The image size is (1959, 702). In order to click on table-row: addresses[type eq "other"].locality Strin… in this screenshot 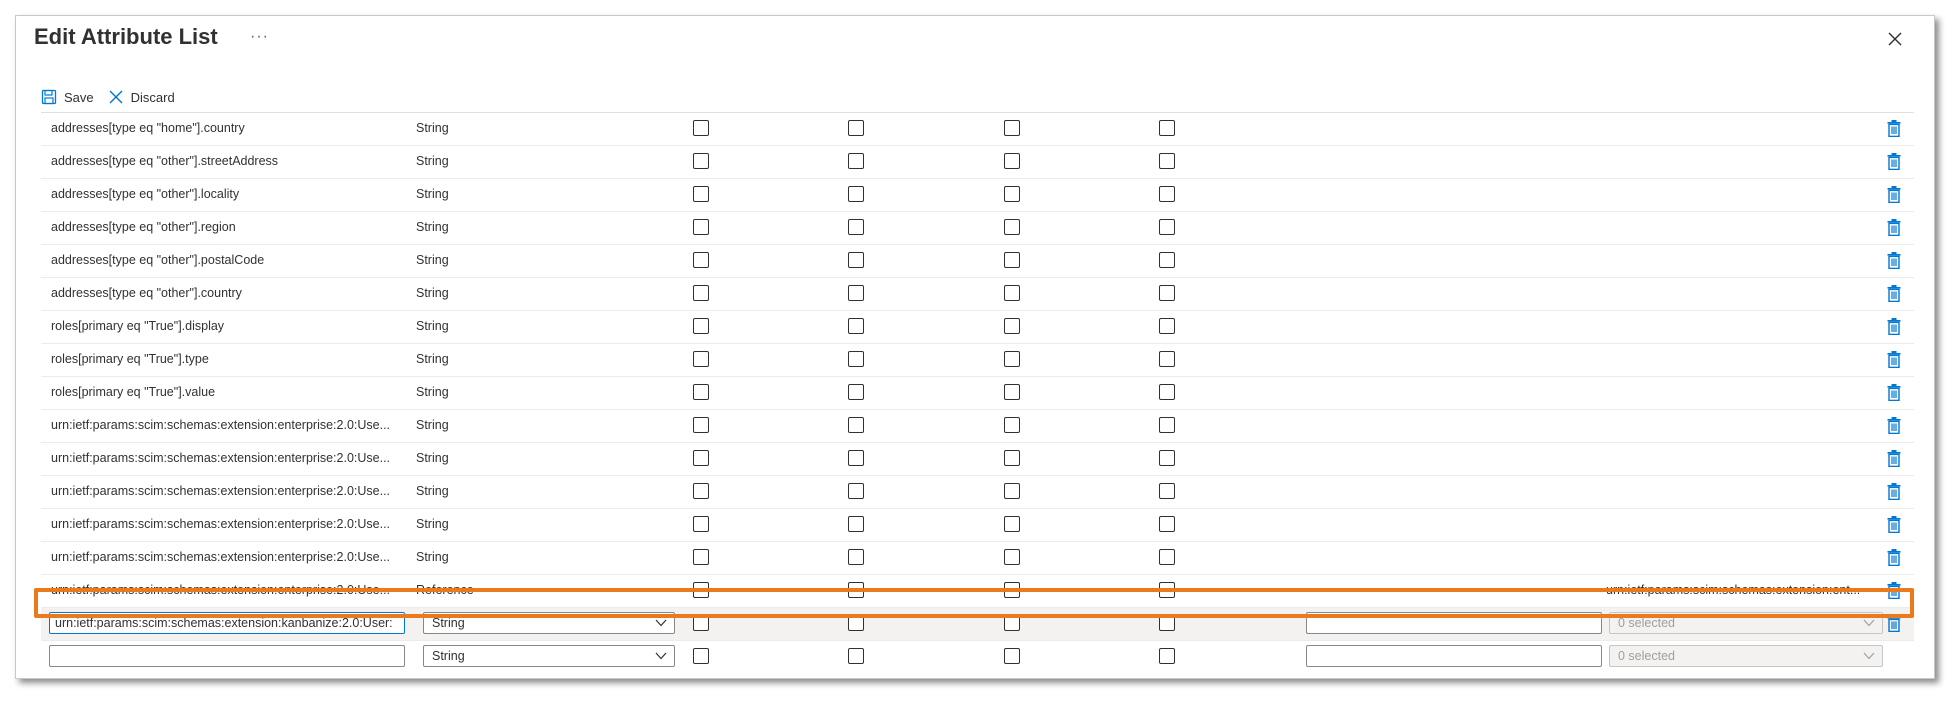, I will do `click(977, 195)`.